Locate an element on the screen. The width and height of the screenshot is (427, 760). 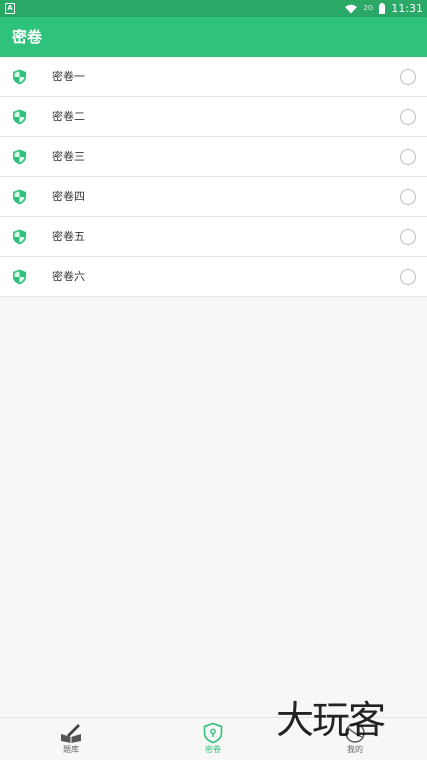
app-bar: 密卷 is located at coordinates (213, 37).